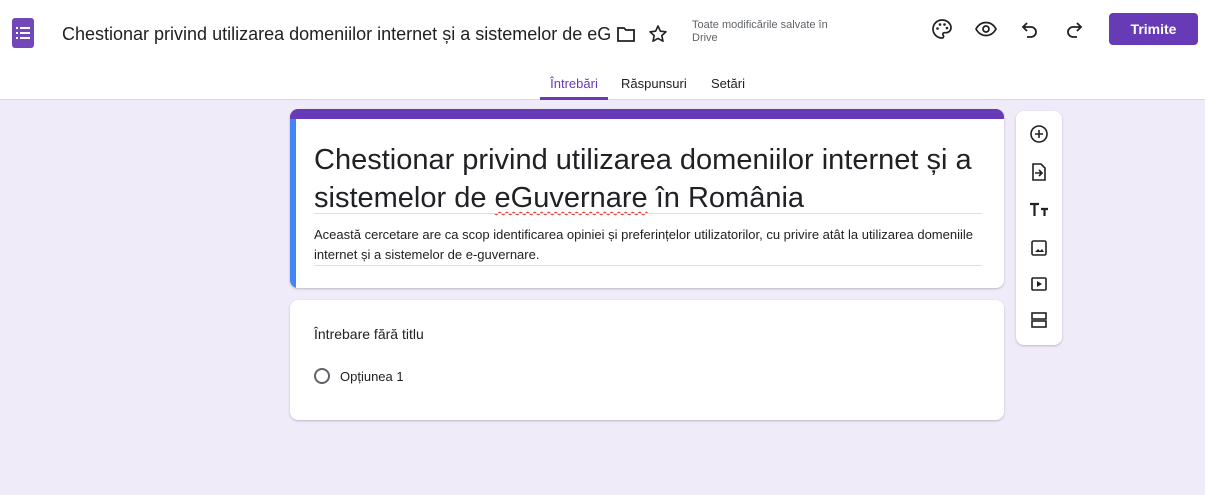 This screenshot has height=495, width=1205. I want to click on title-divider, so click(648, 213).